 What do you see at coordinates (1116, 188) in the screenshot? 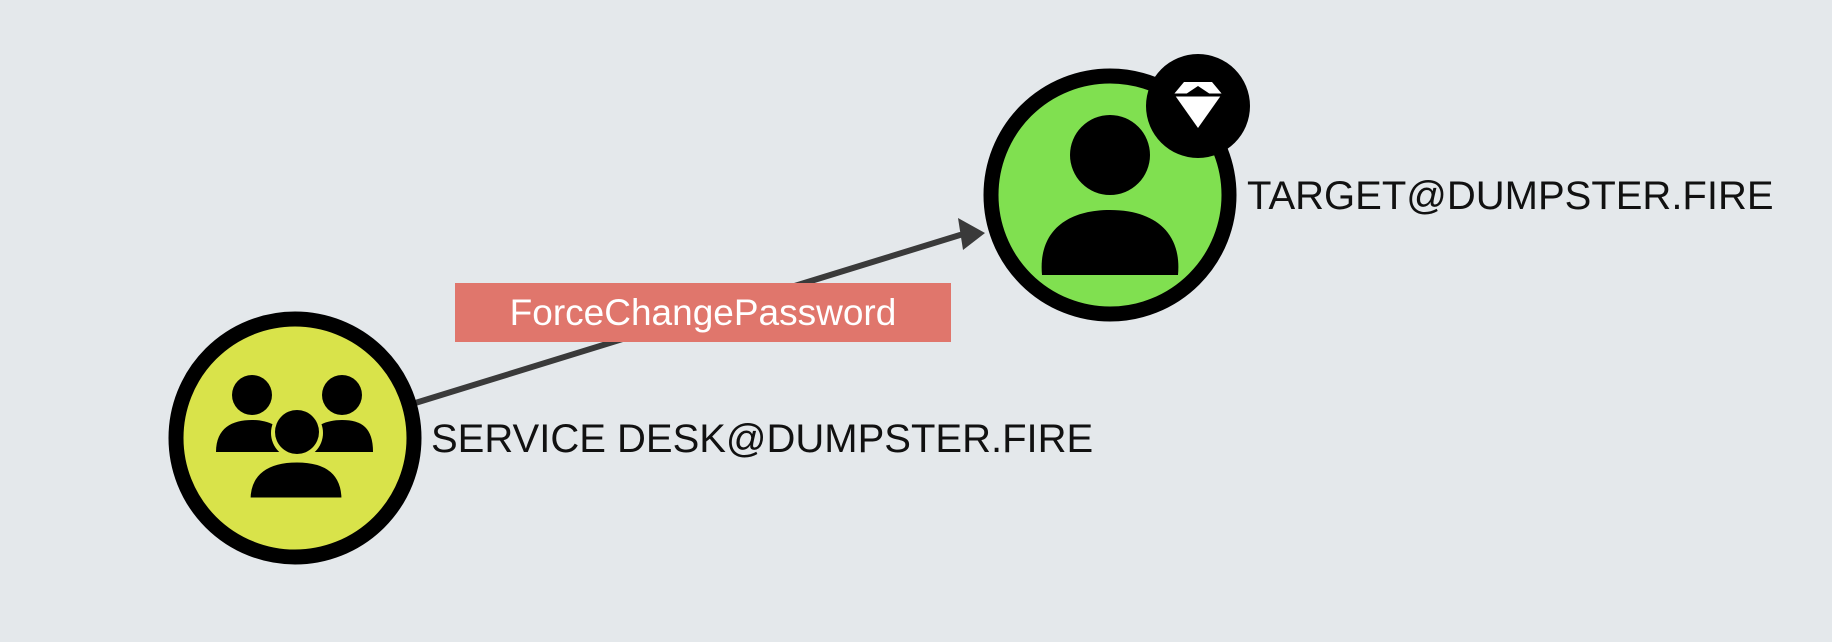
I see `node-target` at bounding box center [1116, 188].